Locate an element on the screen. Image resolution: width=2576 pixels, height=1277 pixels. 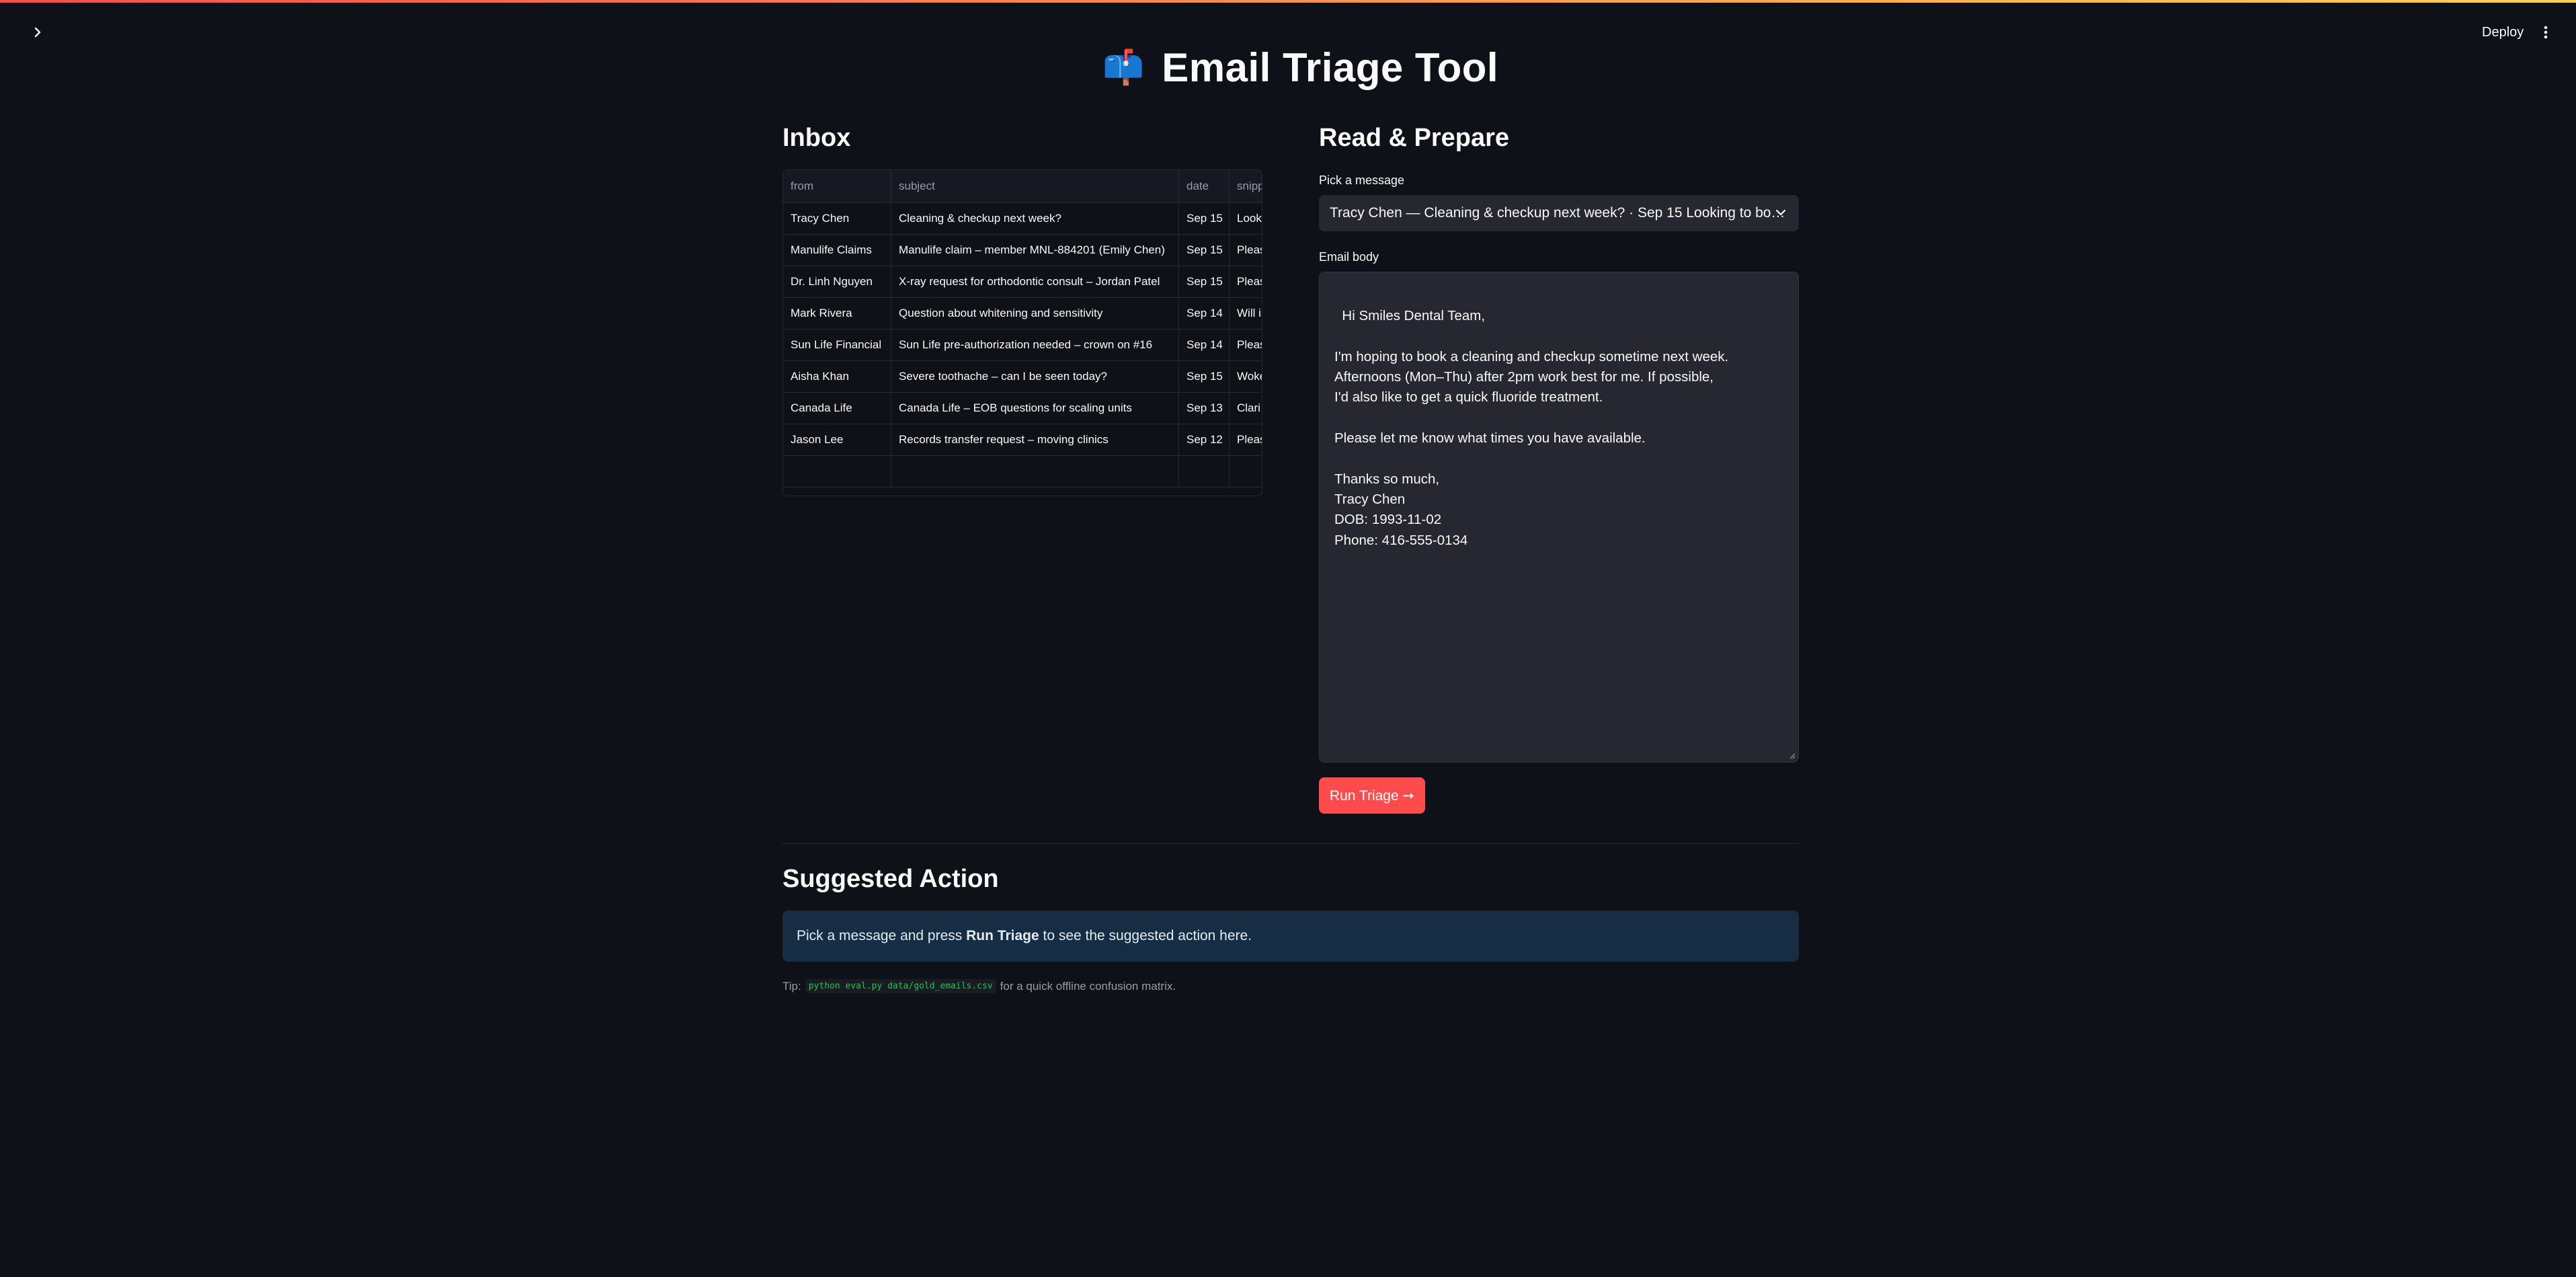
cell-from: Dr. Linh Nguyen is located at coordinates (837, 281).